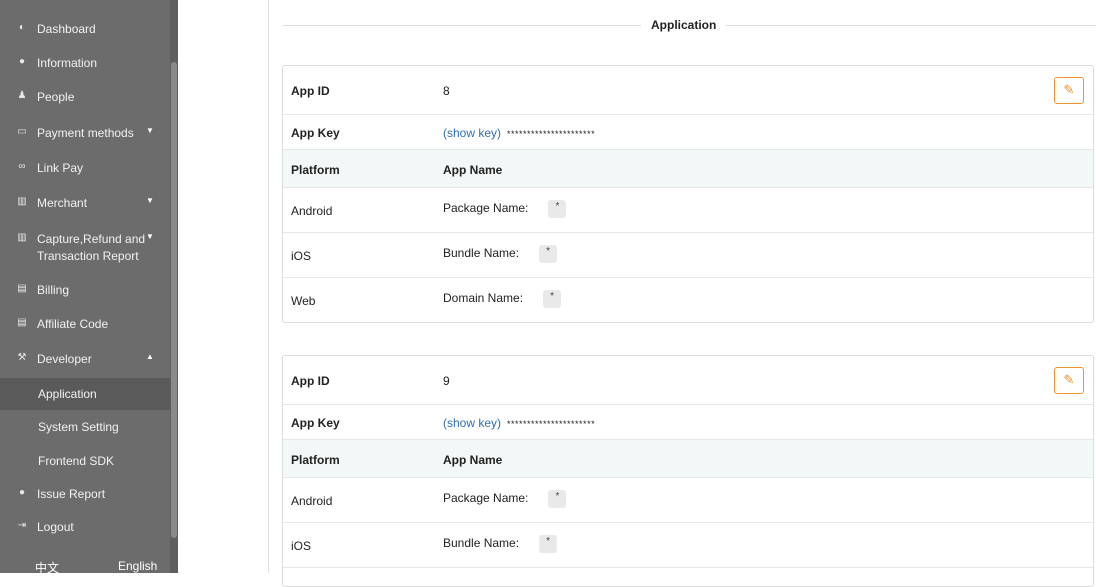 Image resolution: width=1096 pixels, height=587 pixels. Describe the element at coordinates (22, 492) in the screenshot. I see `question-icon: ●` at that location.